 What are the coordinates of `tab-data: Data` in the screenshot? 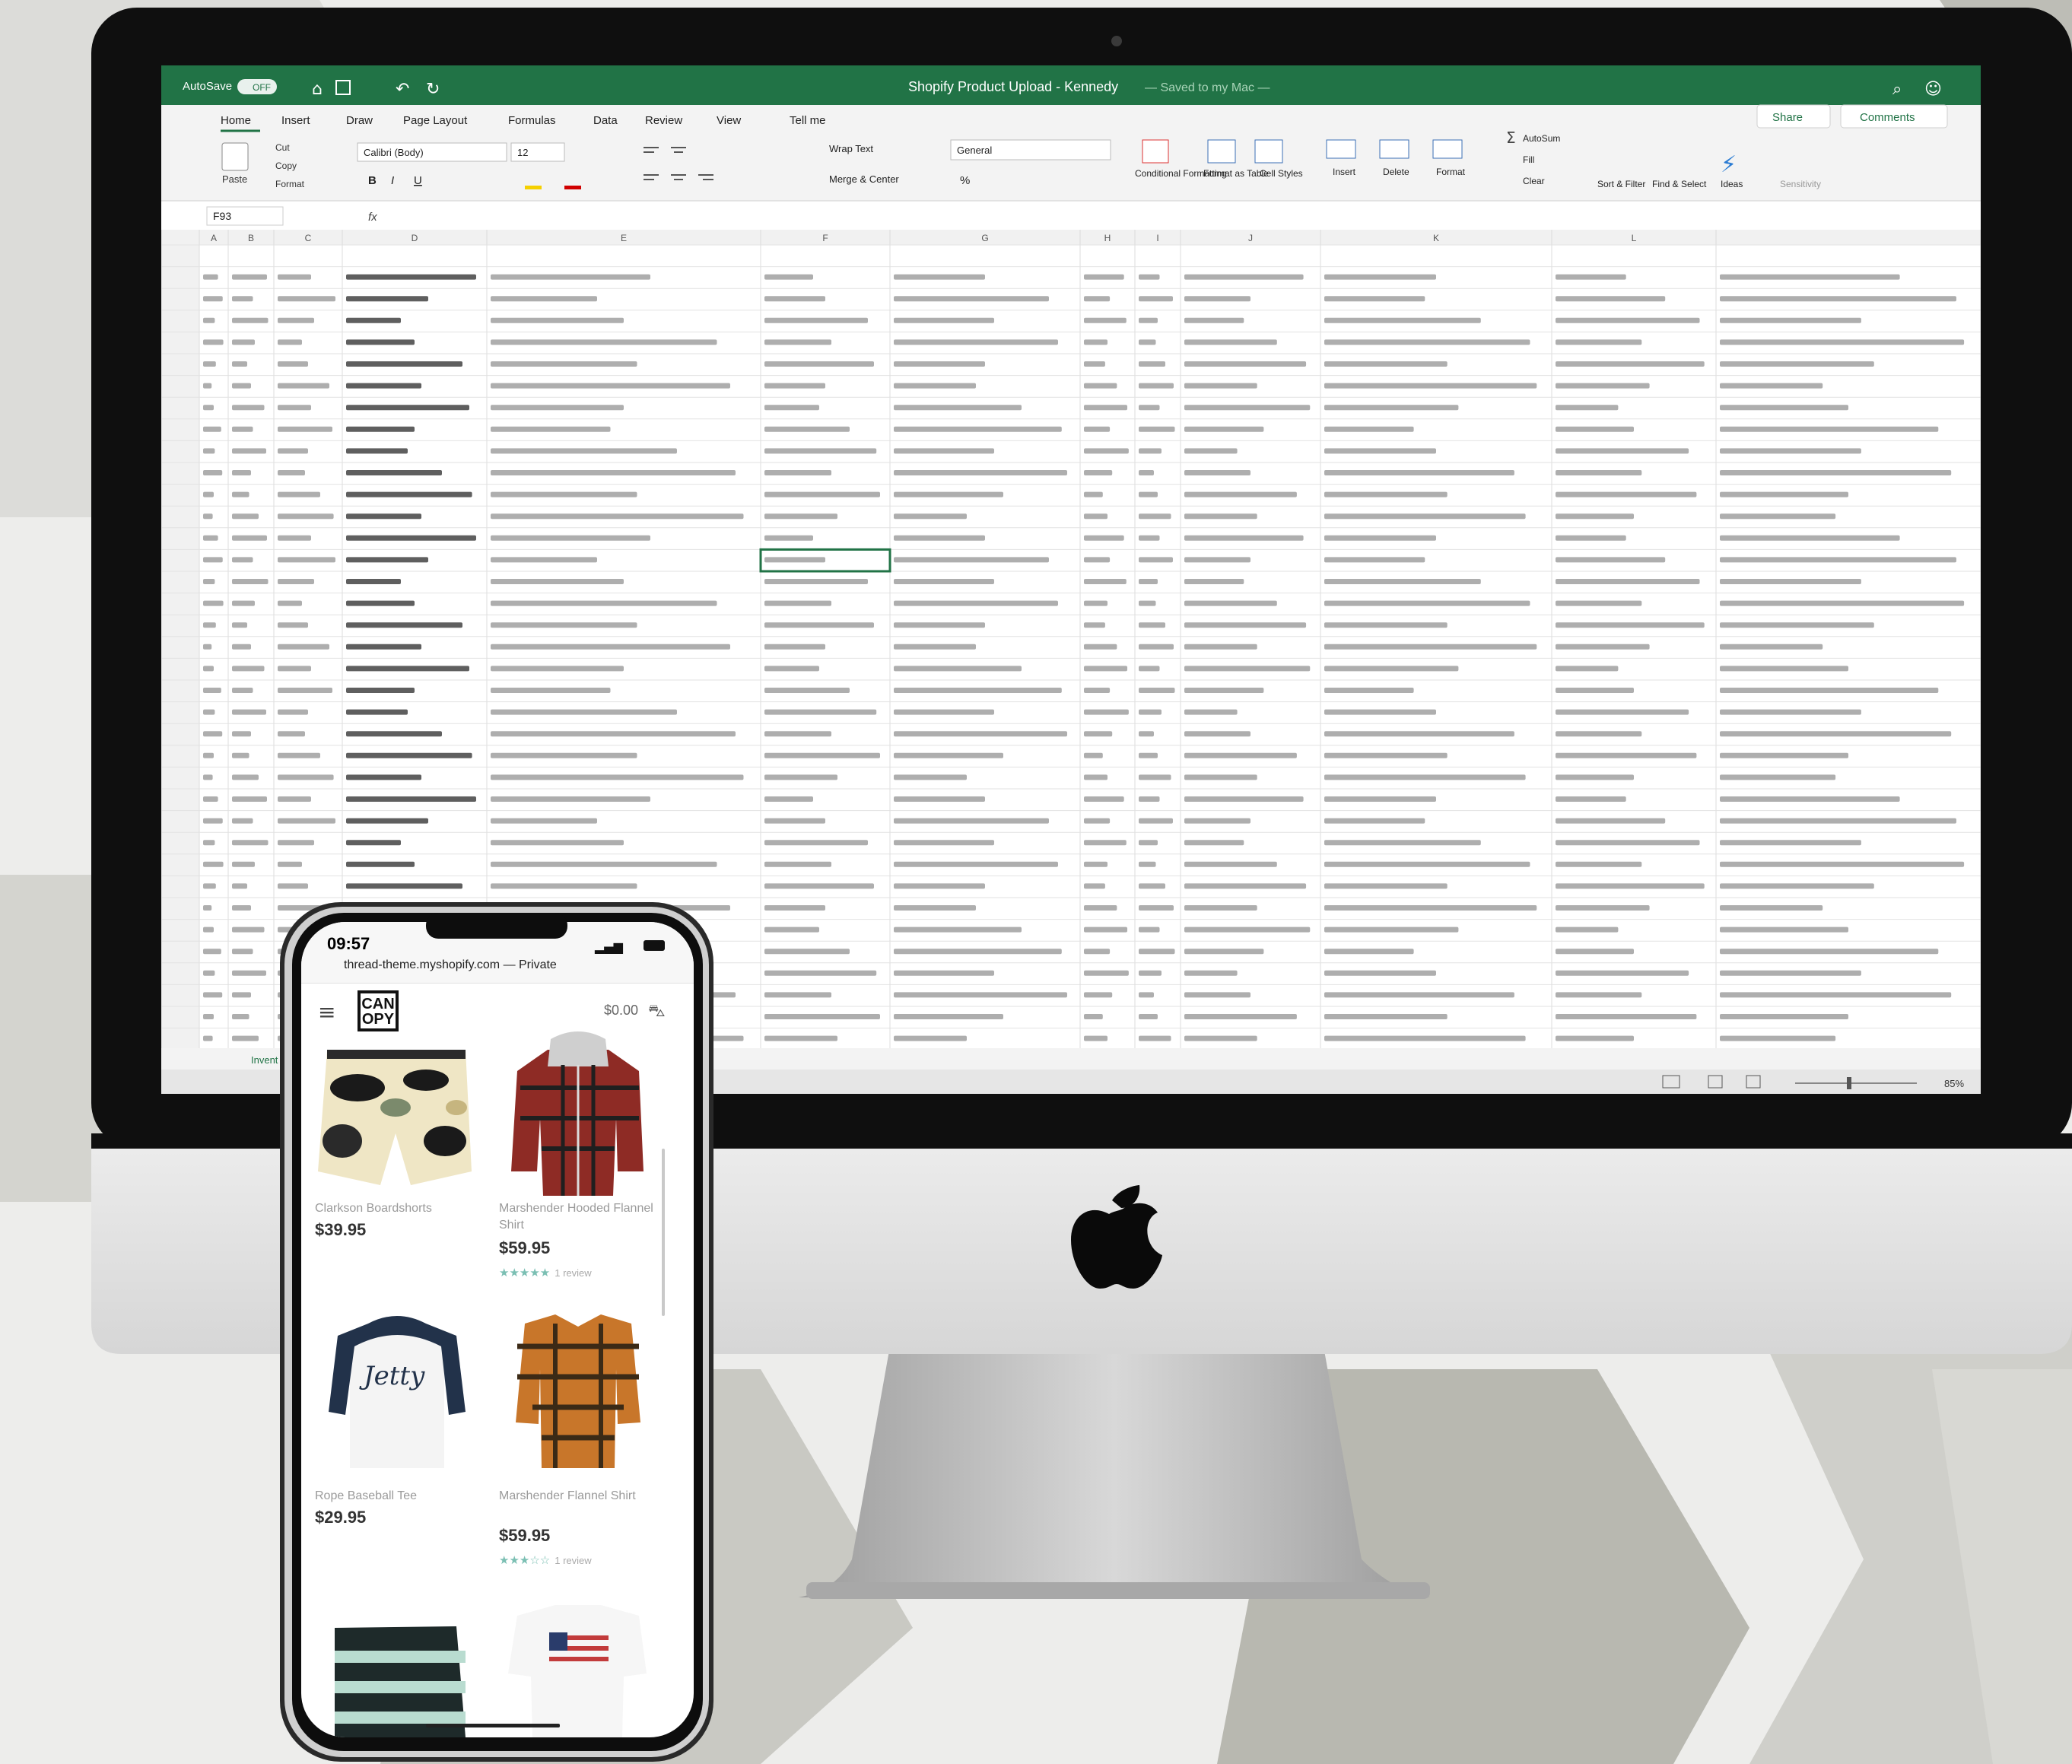 It's located at (605, 120).